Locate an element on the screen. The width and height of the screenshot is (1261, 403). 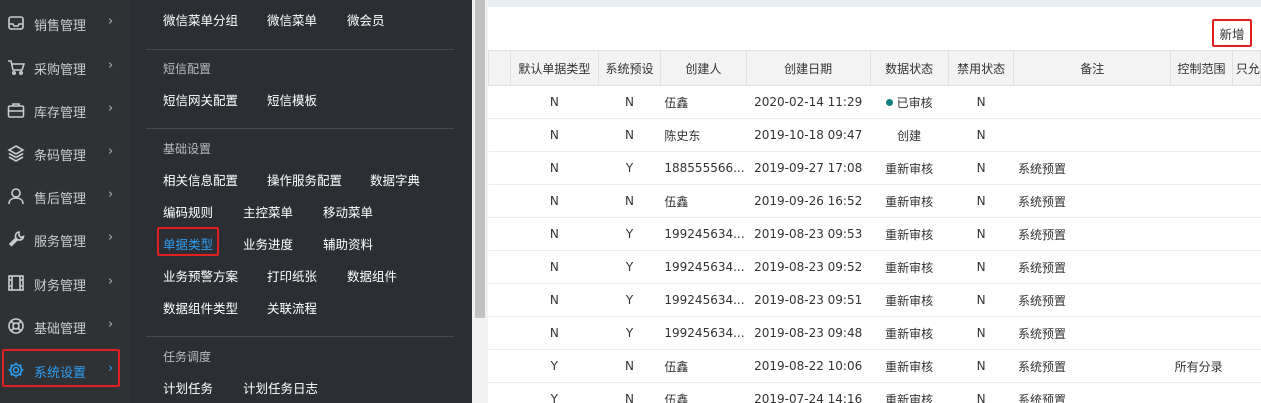
menu-sms-gateway: 短信网关配置 is located at coordinates (200, 99).